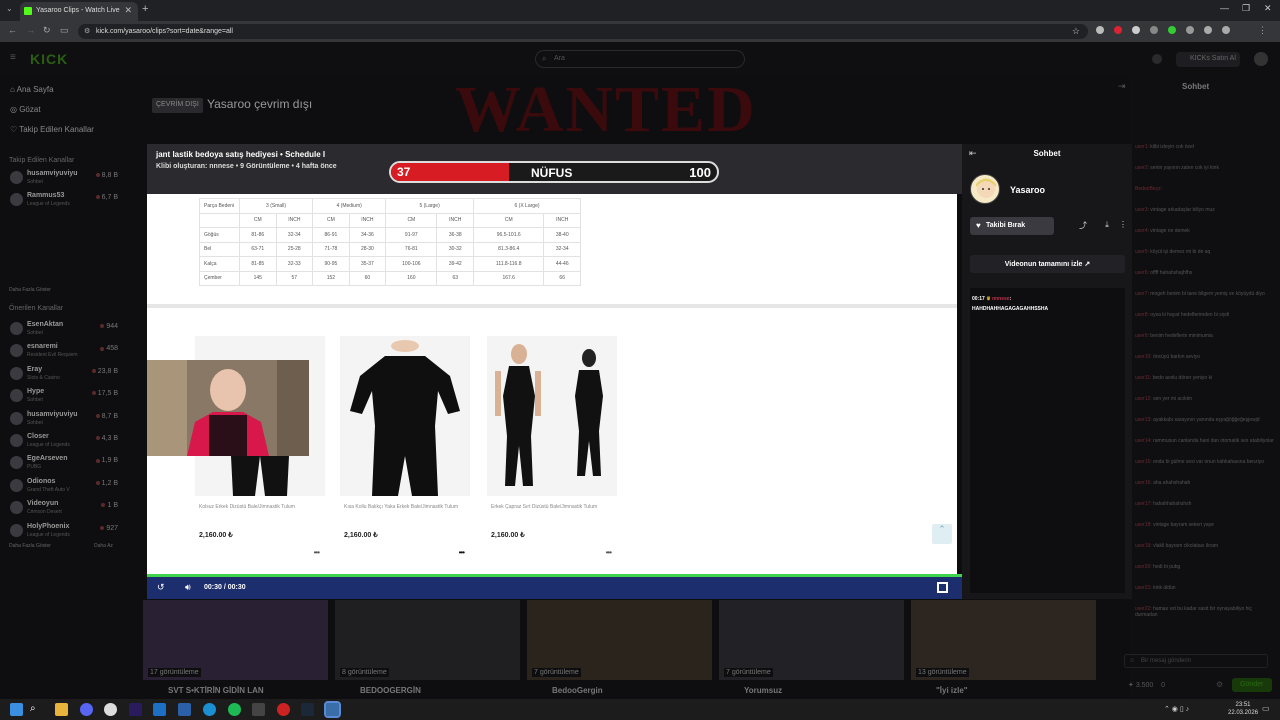 The height and width of the screenshot is (720, 1280). What do you see at coordinates (1157, 59) in the screenshot?
I see `notifications-icon` at bounding box center [1157, 59].